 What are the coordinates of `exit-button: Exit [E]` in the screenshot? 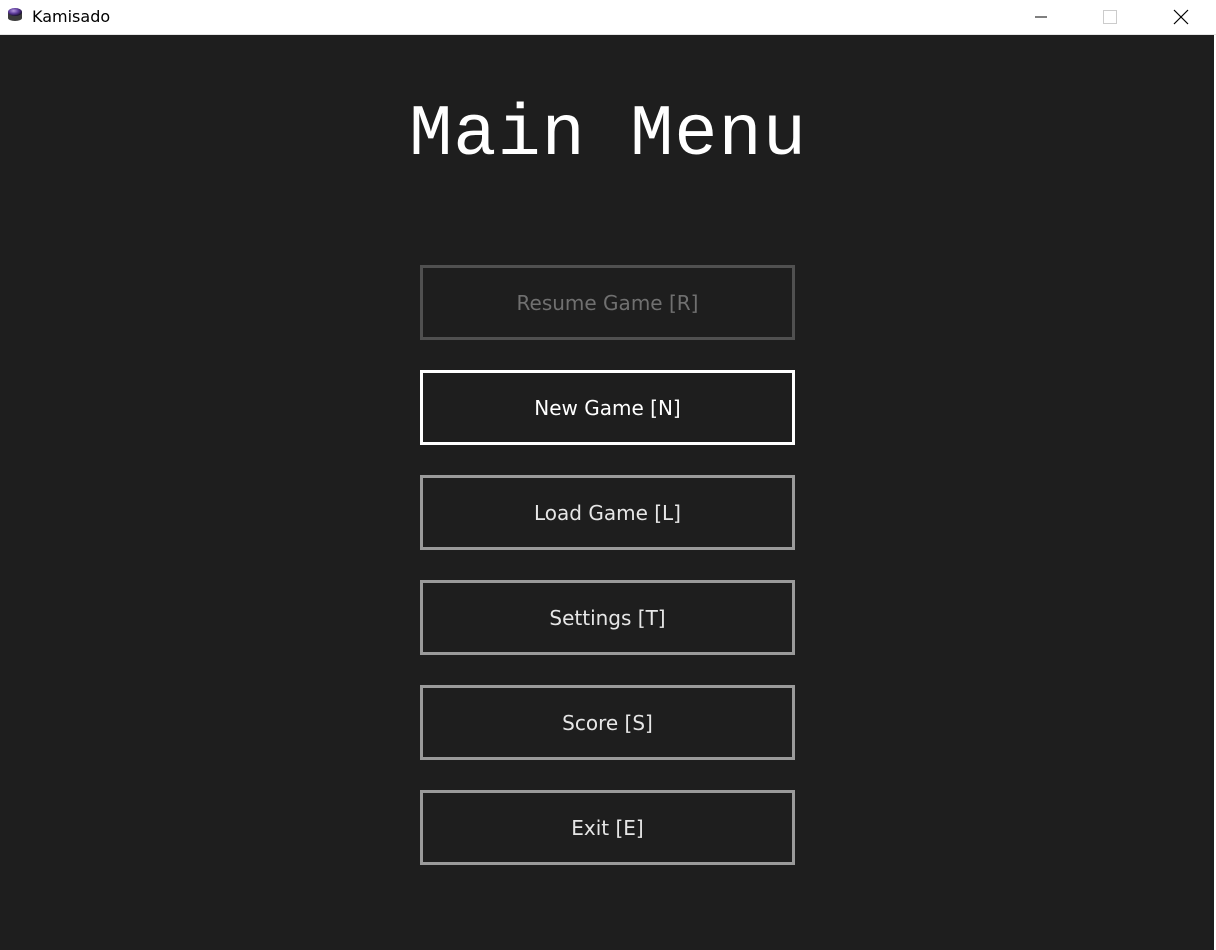 It's located at (607, 827).